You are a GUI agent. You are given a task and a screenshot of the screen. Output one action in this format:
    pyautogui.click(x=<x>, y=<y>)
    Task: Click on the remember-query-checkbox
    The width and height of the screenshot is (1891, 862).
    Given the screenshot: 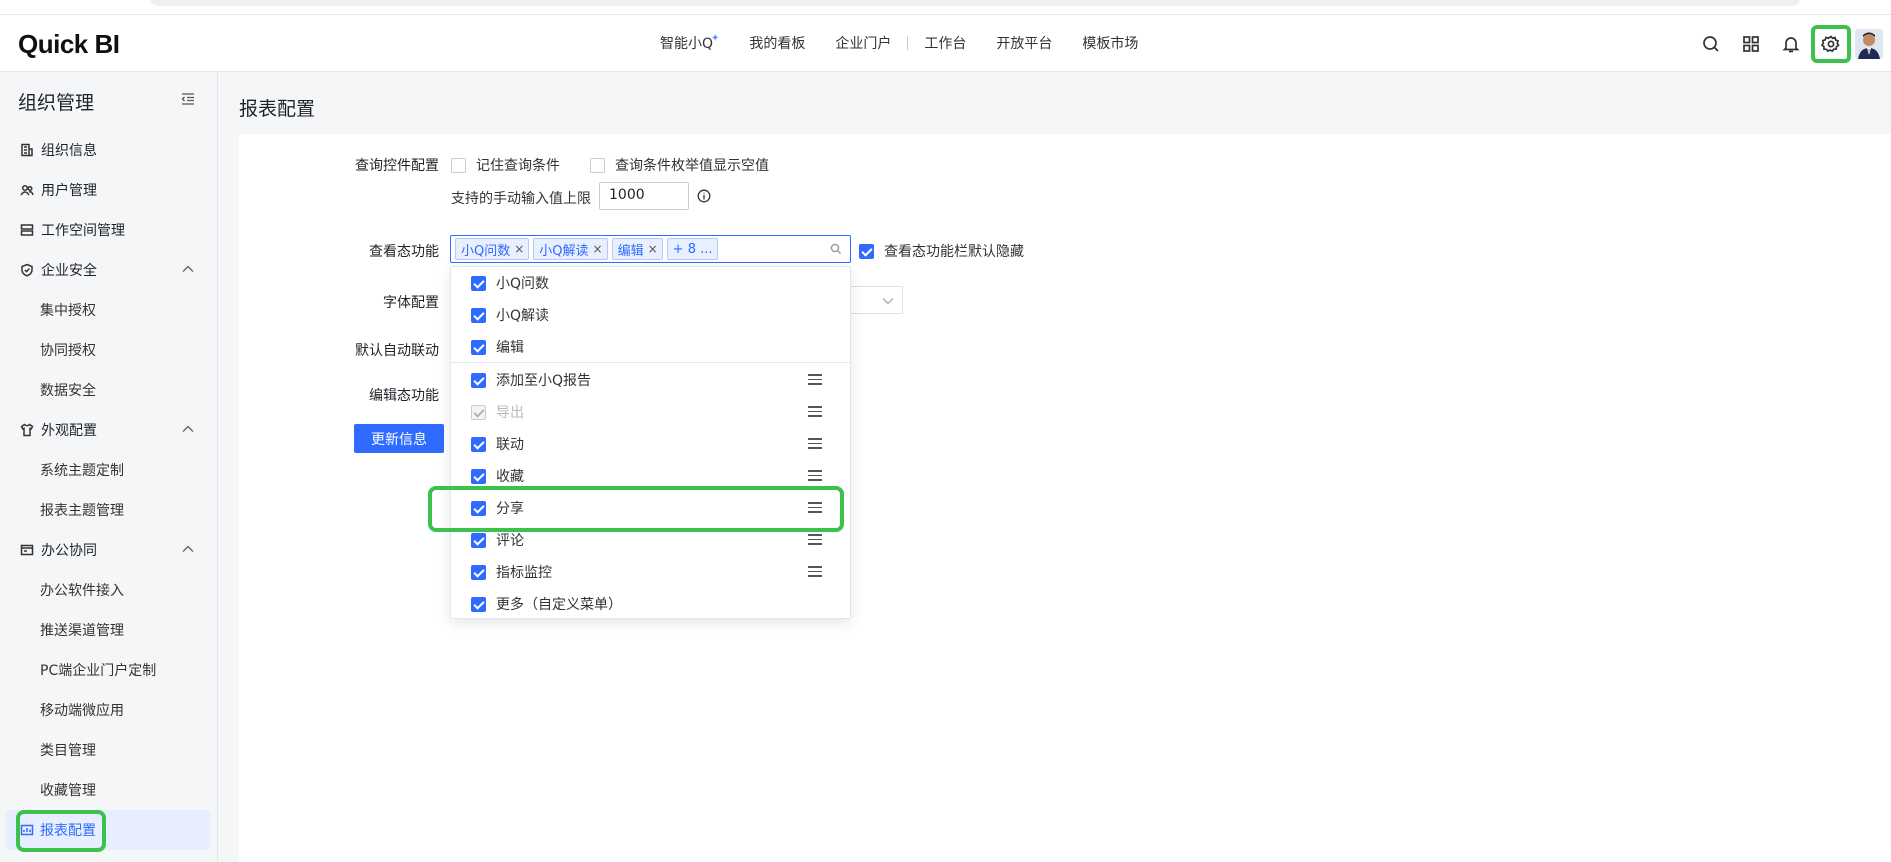 What is the action you would take?
    pyautogui.click(x=458, y=165)
    